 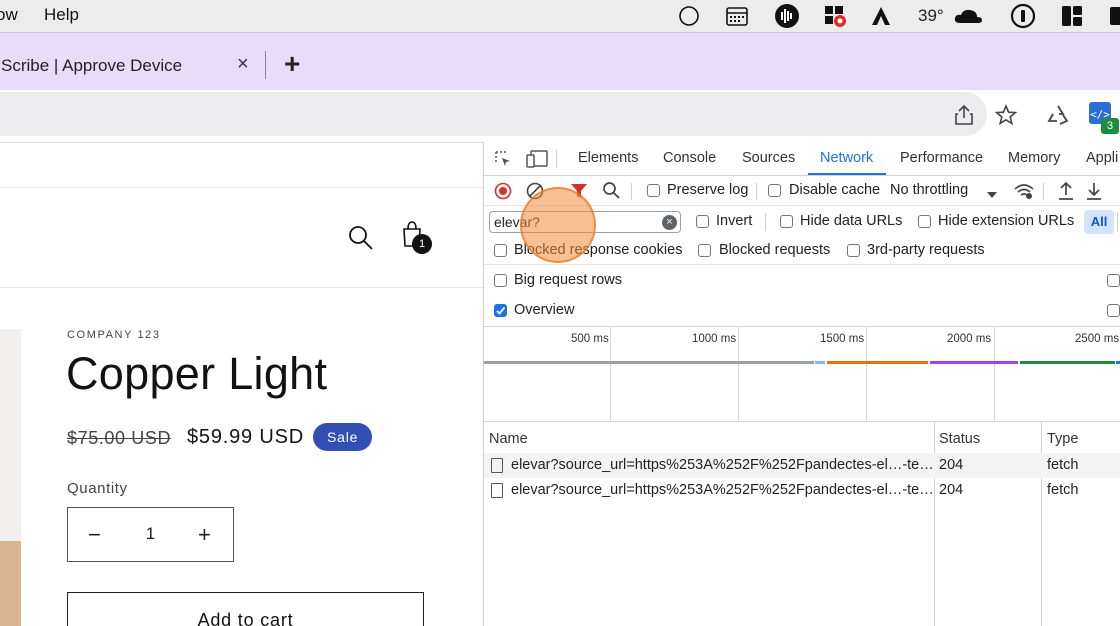 I want to click on address-bar, so click(x=493, y=114).